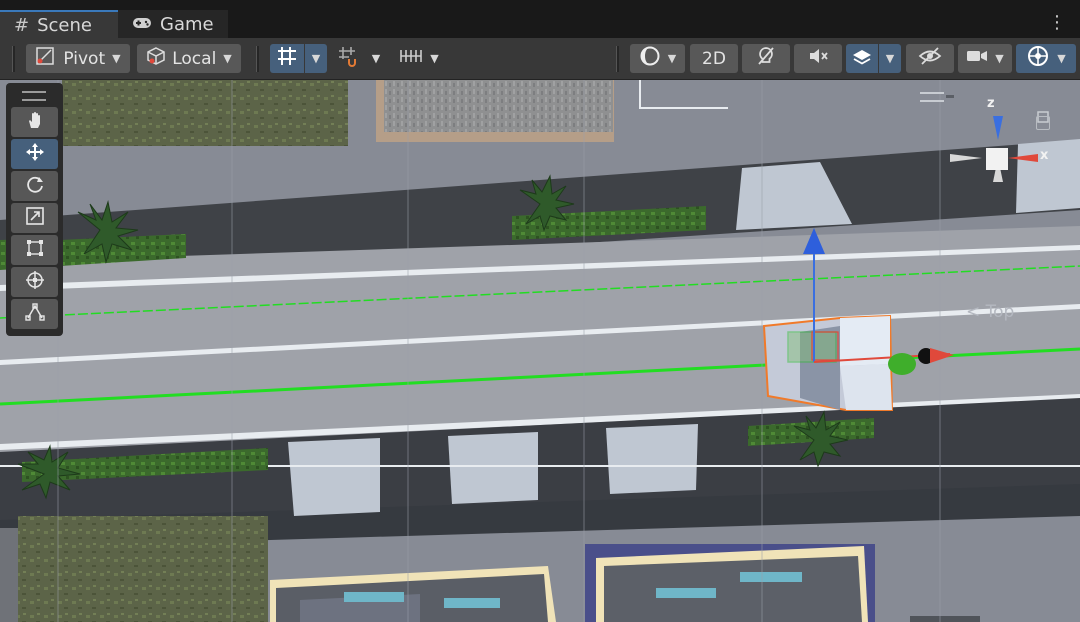 Image resolution: width=1080 pixels, height=622 pixels. I want to click on lock-icon, so click(1043, 123).